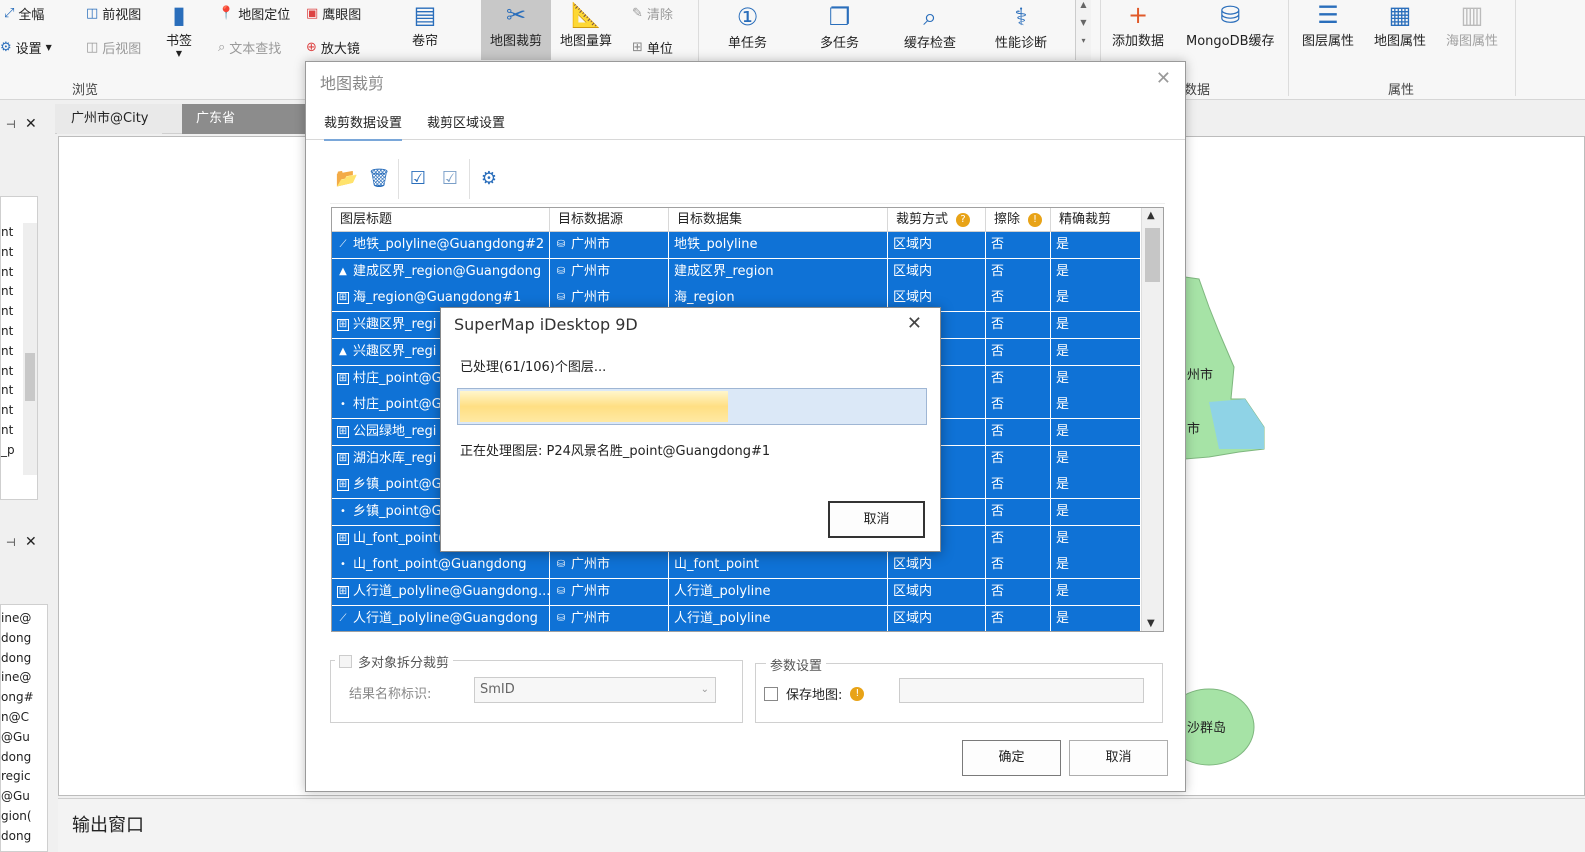  What do you see at coordinates (8, 450) in the screenshot?
I see `tree-item: _p` at bounding box center [8, 450].